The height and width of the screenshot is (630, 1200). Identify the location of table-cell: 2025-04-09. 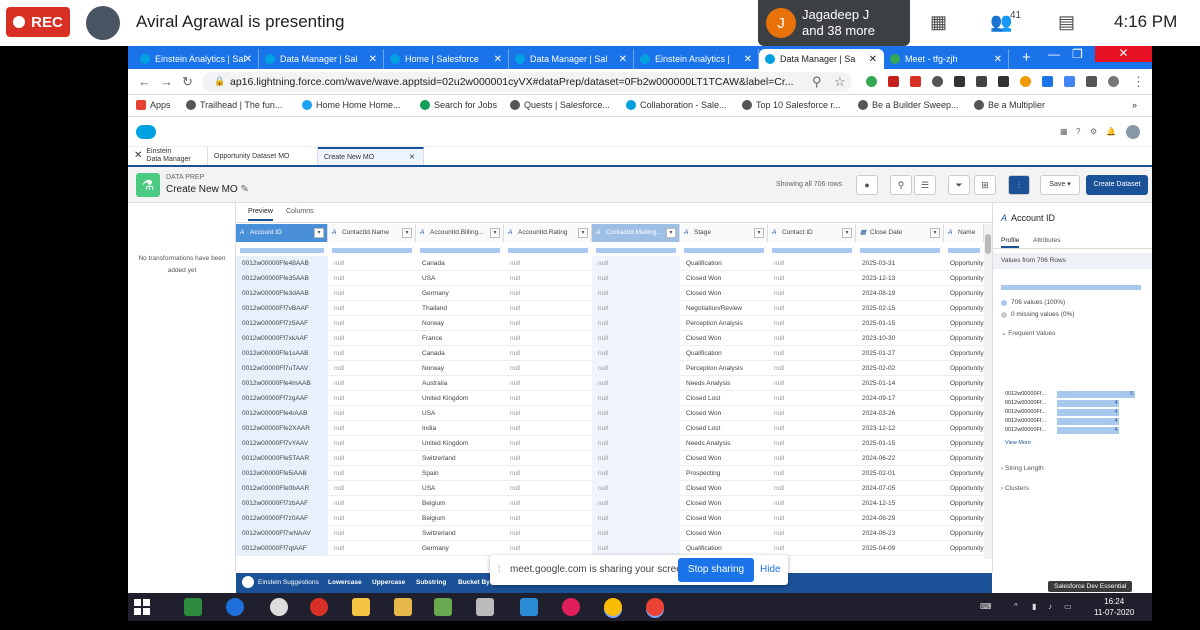
(900, 548).